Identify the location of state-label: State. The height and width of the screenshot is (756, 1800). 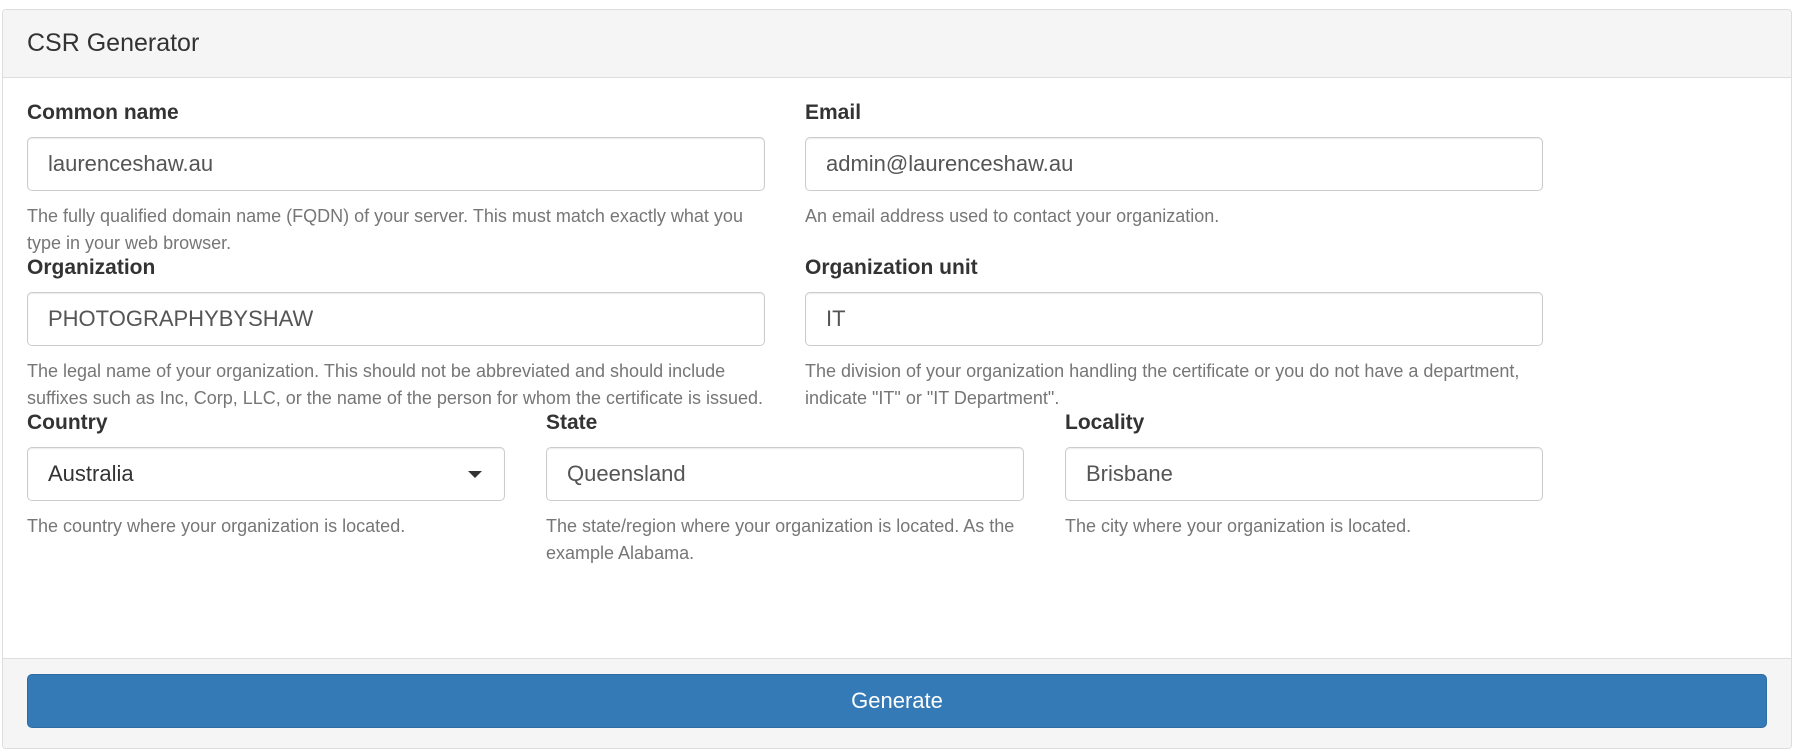
(572, 422).